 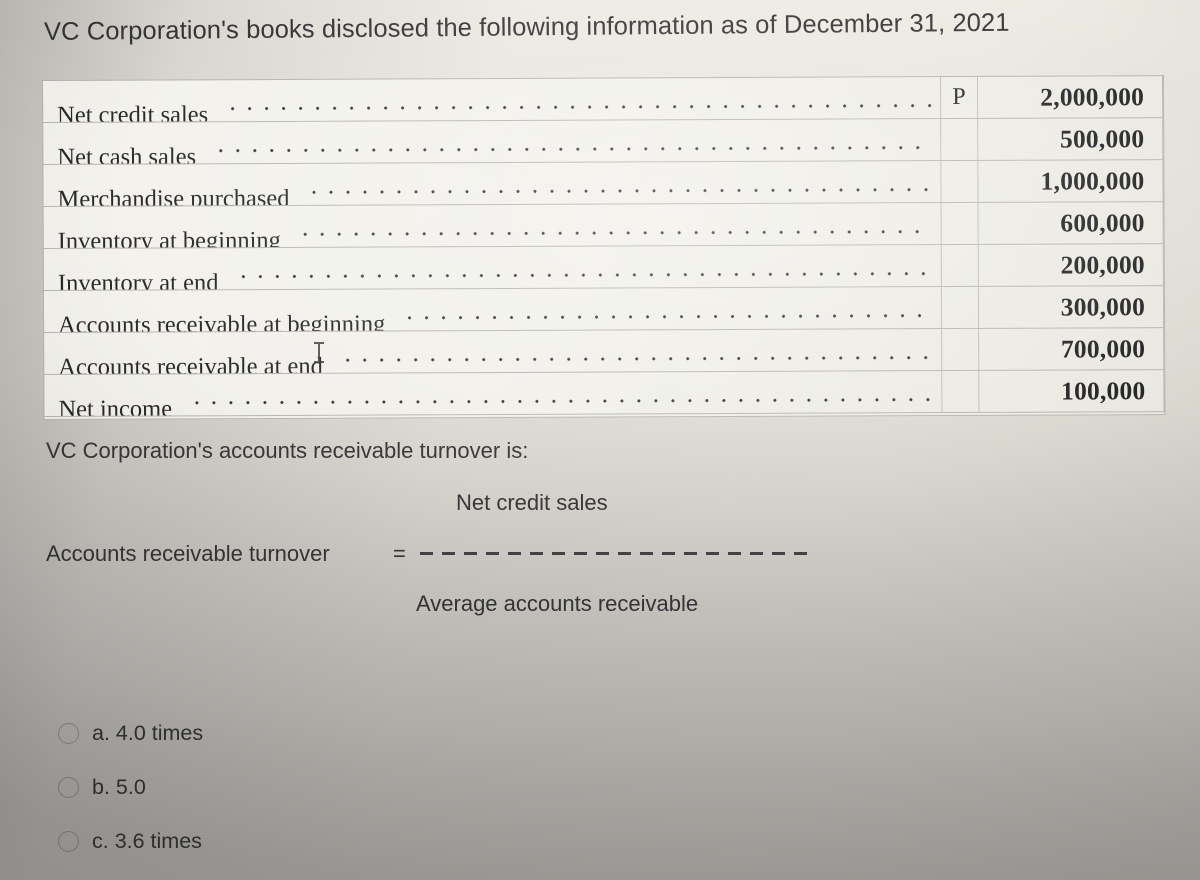 I want to click on table-row: Accounts receivable at end 700,000, so click(x=604, y=351).